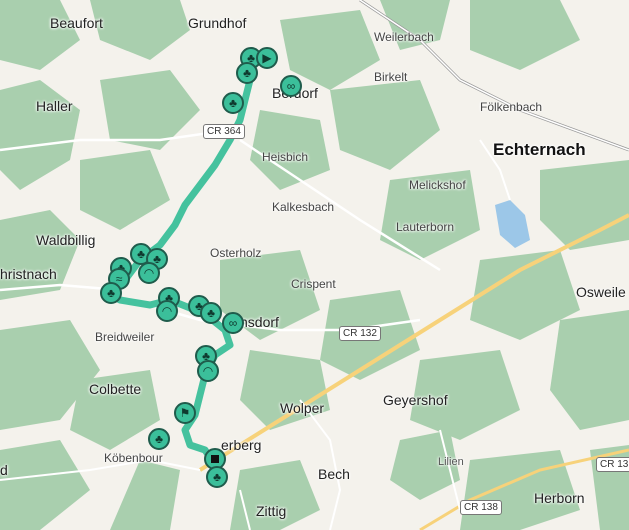 Image resolution: width=629 pixels, height=530 pixels. I want to click on place-beaufort: Beaufort, so click(76, 23).